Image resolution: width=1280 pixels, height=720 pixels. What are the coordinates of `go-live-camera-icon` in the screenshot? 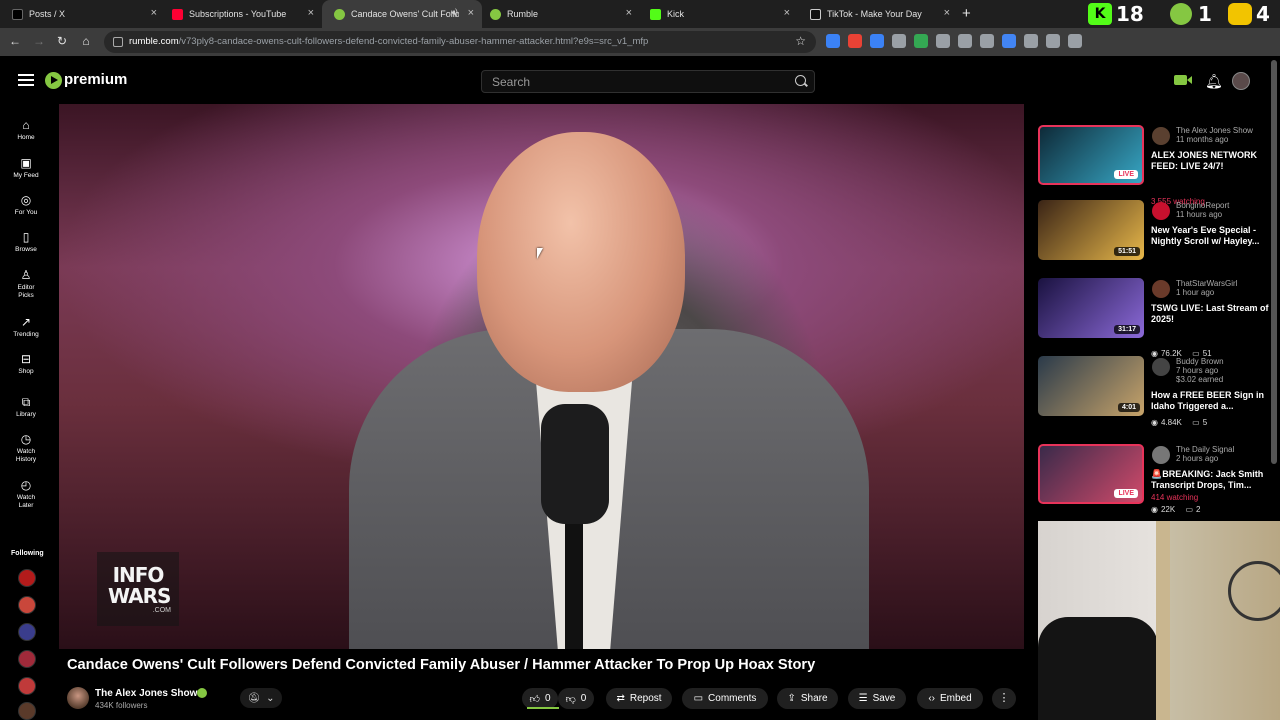 It's located at (1183, 80).